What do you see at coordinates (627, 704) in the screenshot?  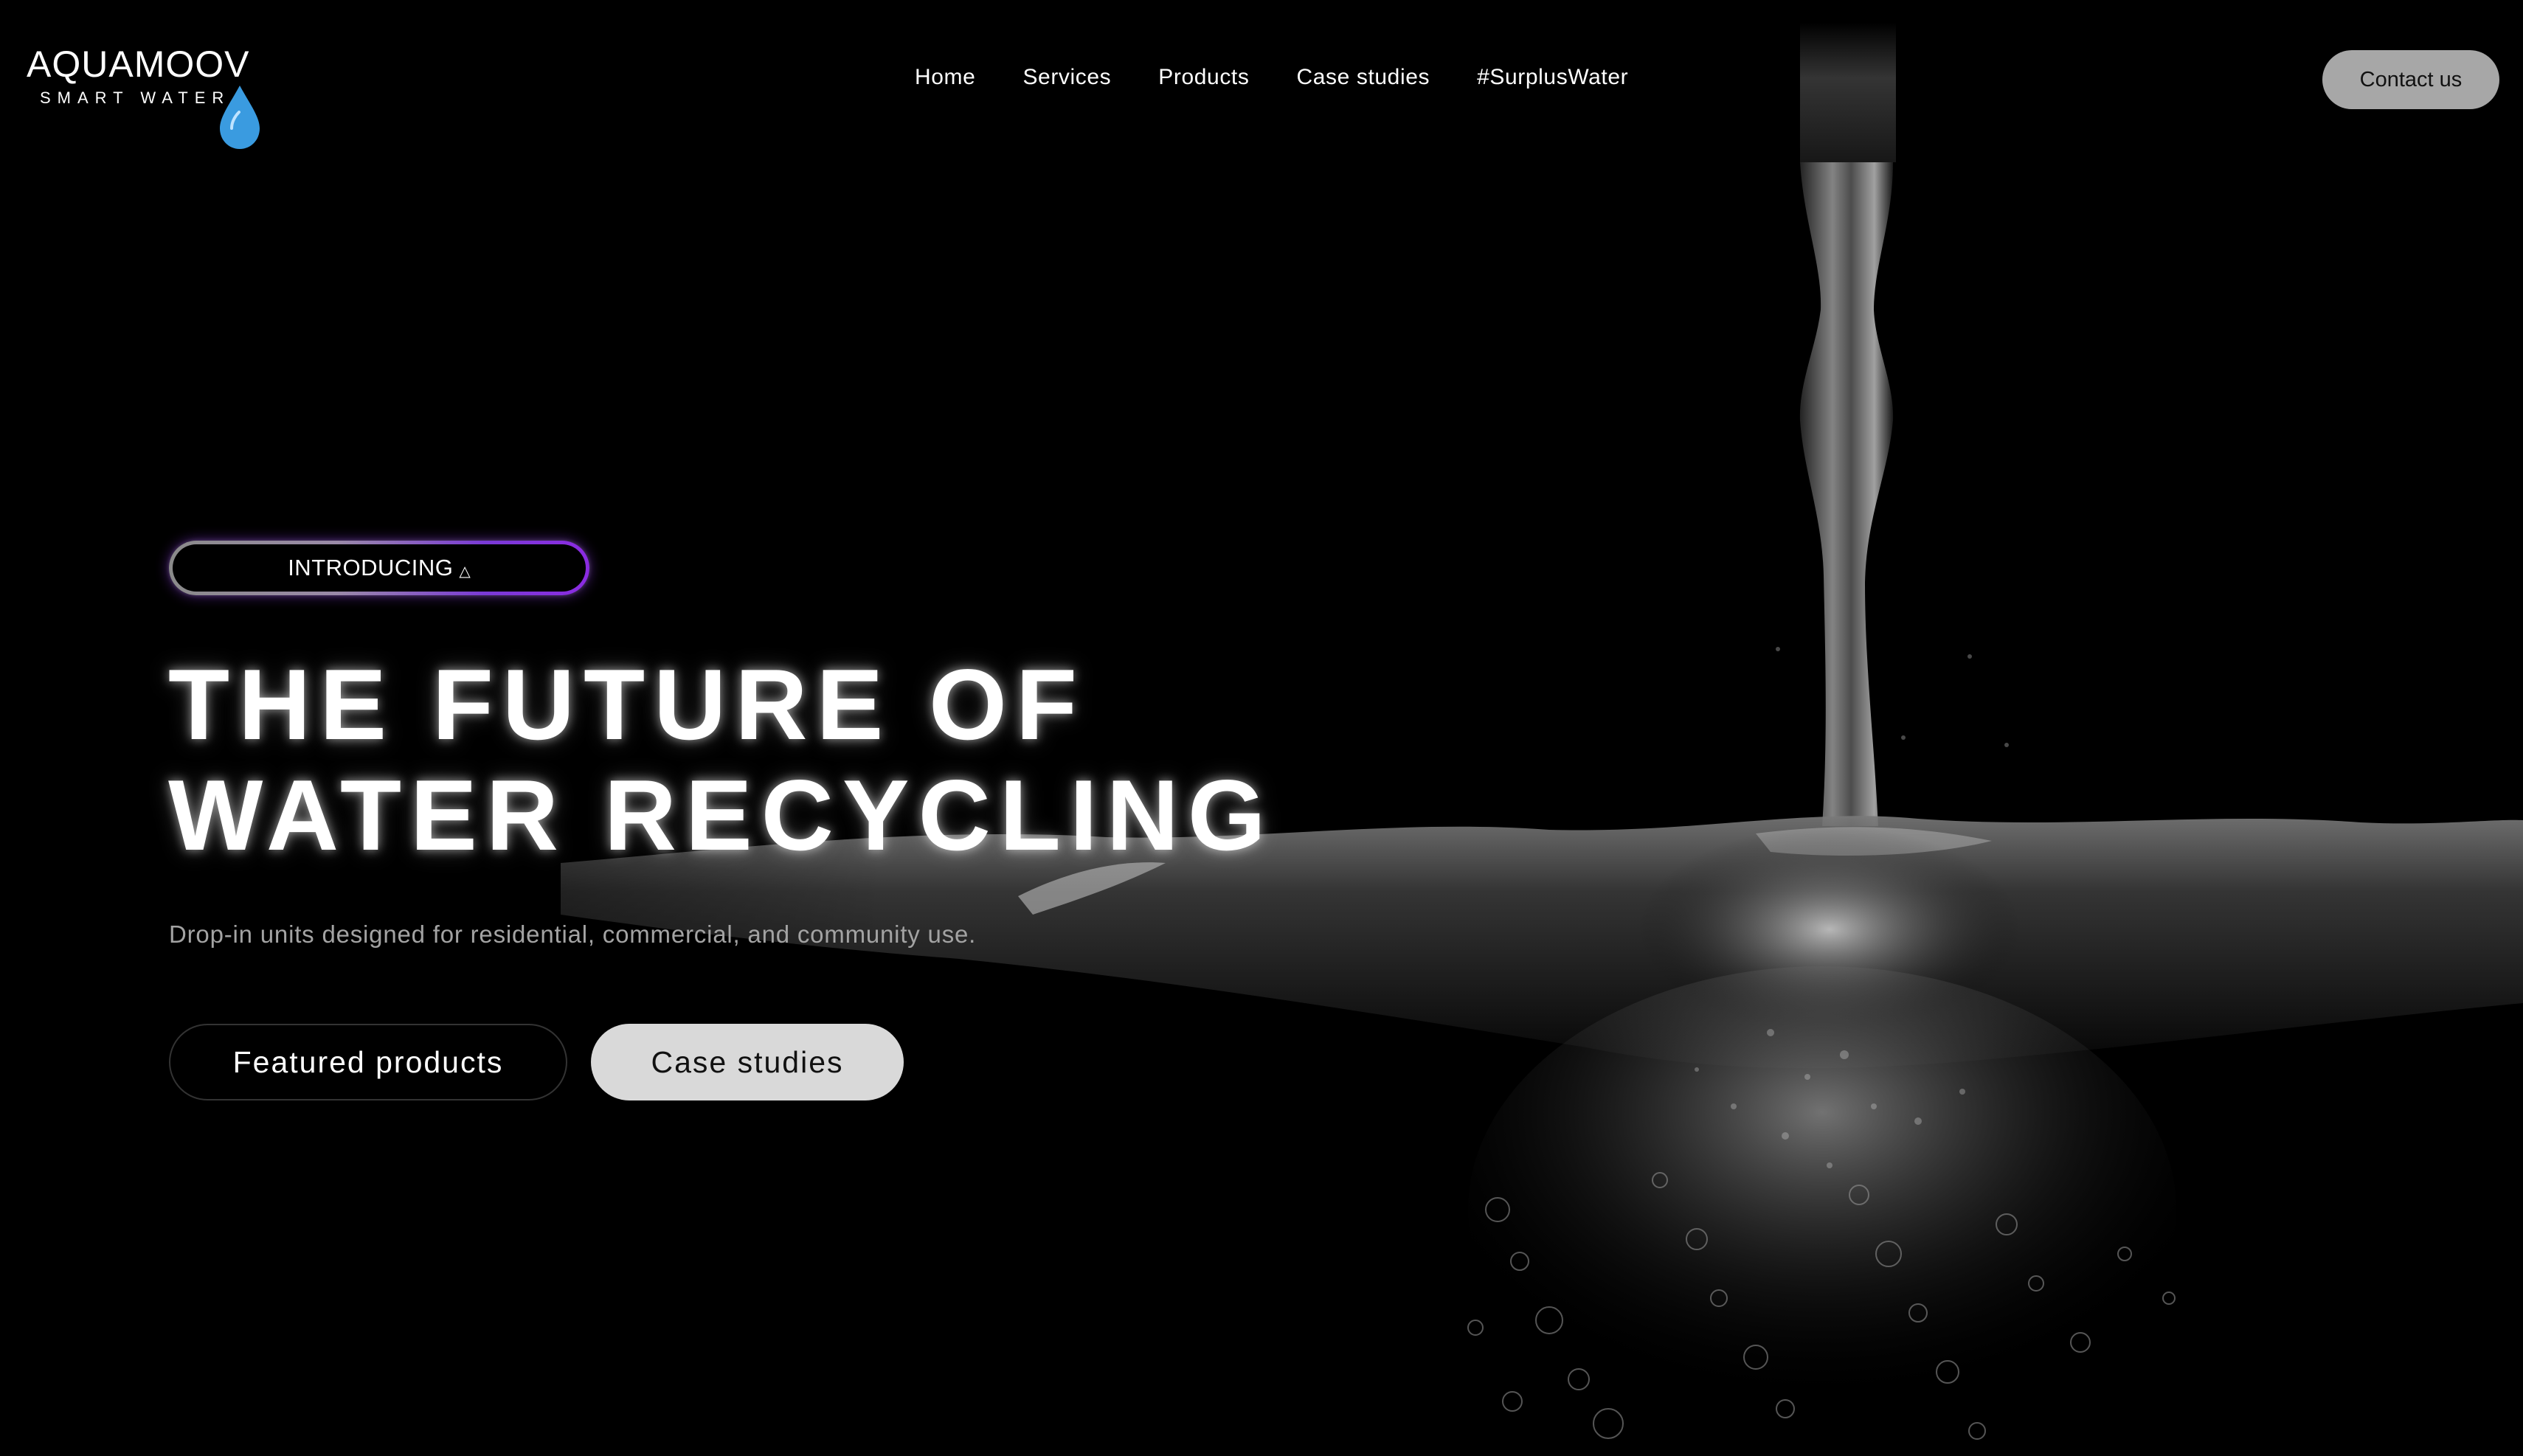 I see `hero-title-line-1: THE FUTURE OF` at bounding box center [627, 704].